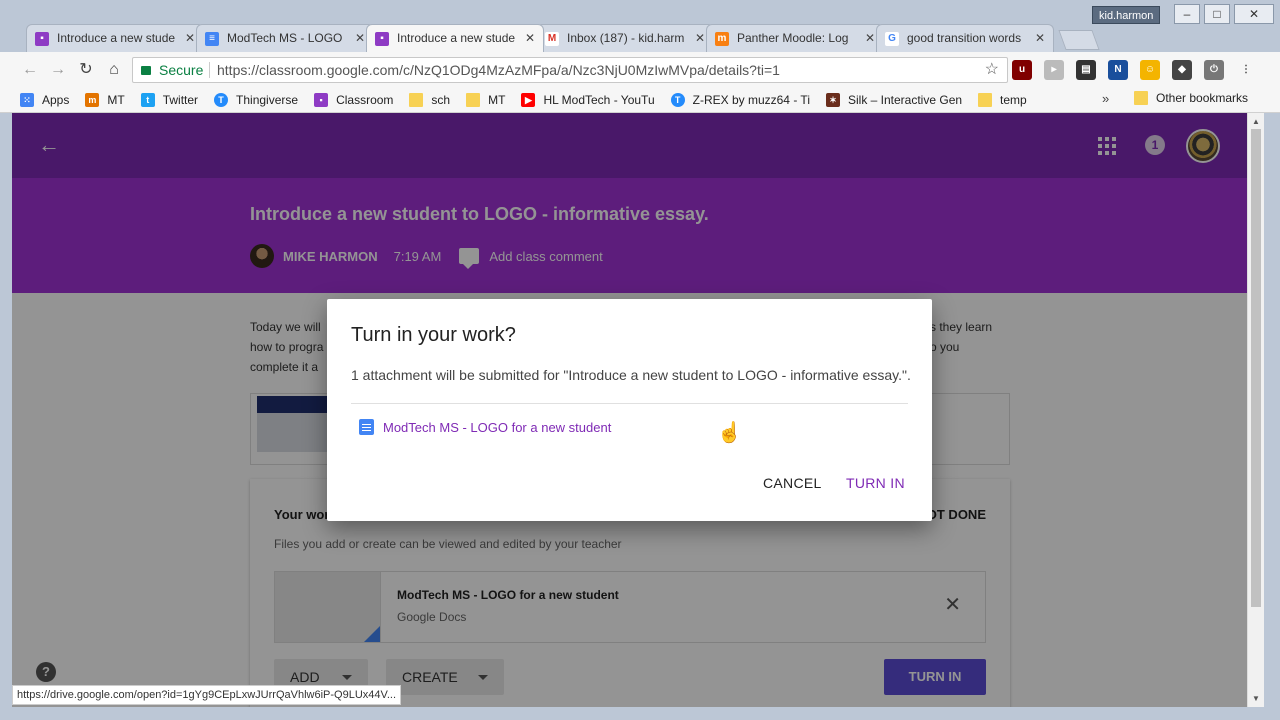 Image resolution: width=1280 pixels, height=720 pixels. What do you see at coordinates (1022, 70) in the screenshot?
I see `ublock-icon: u` at bounding box center [1022, 70].